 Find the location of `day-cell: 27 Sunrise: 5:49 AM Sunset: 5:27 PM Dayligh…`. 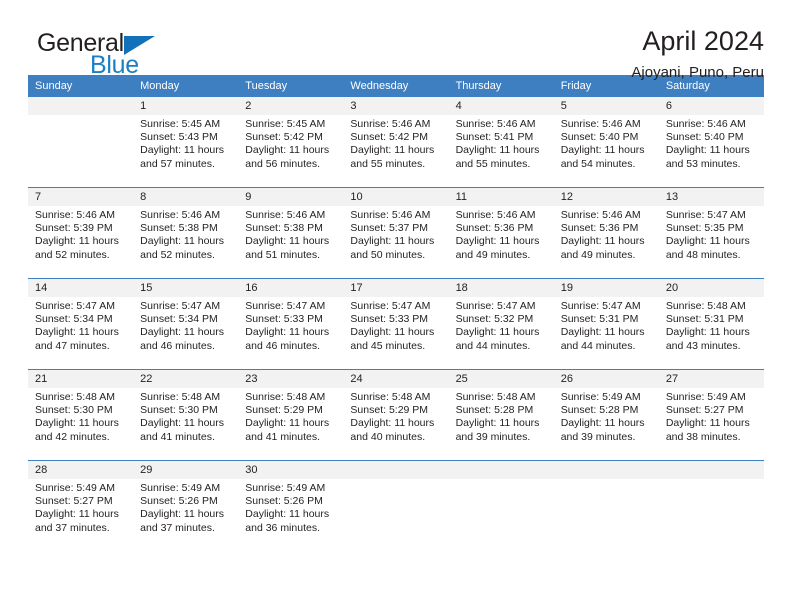

day-cell: 27 Sunrise: 5:49 AM Sunset: 5:27 PM Dayligh… is located at coordinates (711, 415).